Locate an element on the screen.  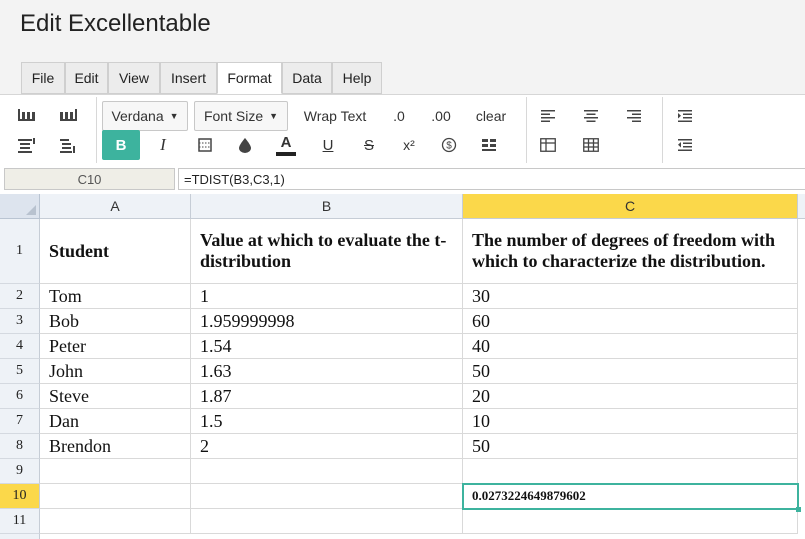
bold-button: B is located at coordinates (121, 145).